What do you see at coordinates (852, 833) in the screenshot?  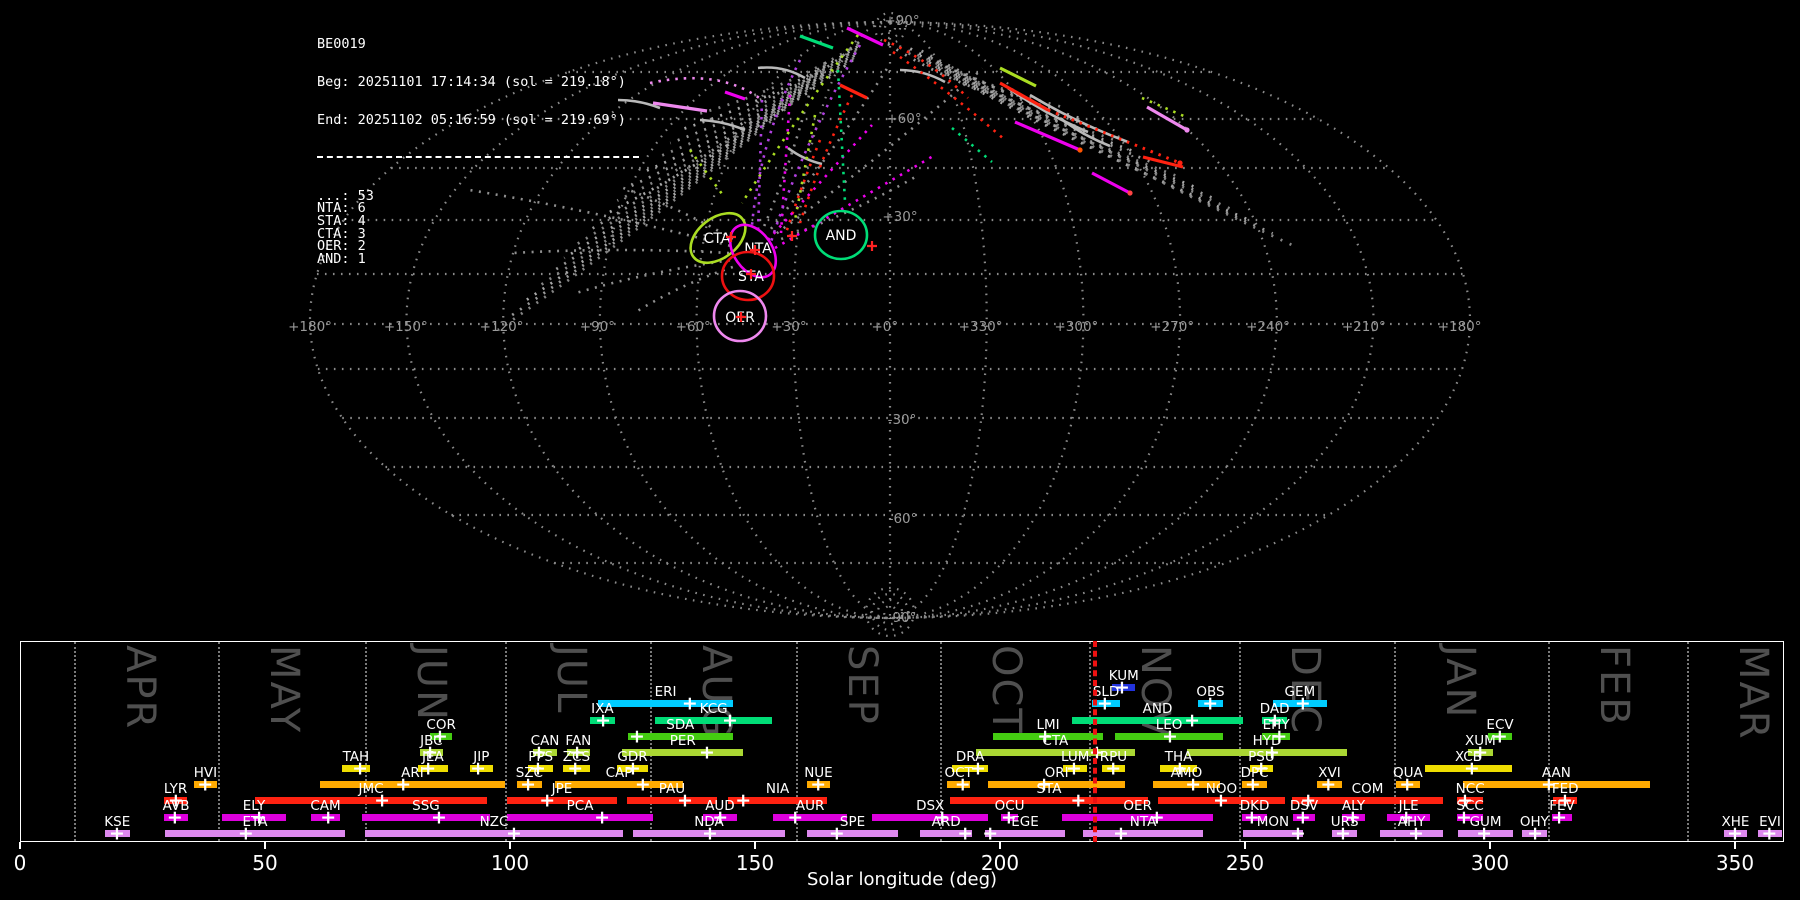 I see `shower-bar-SPE` at bounding box center [852, 833].